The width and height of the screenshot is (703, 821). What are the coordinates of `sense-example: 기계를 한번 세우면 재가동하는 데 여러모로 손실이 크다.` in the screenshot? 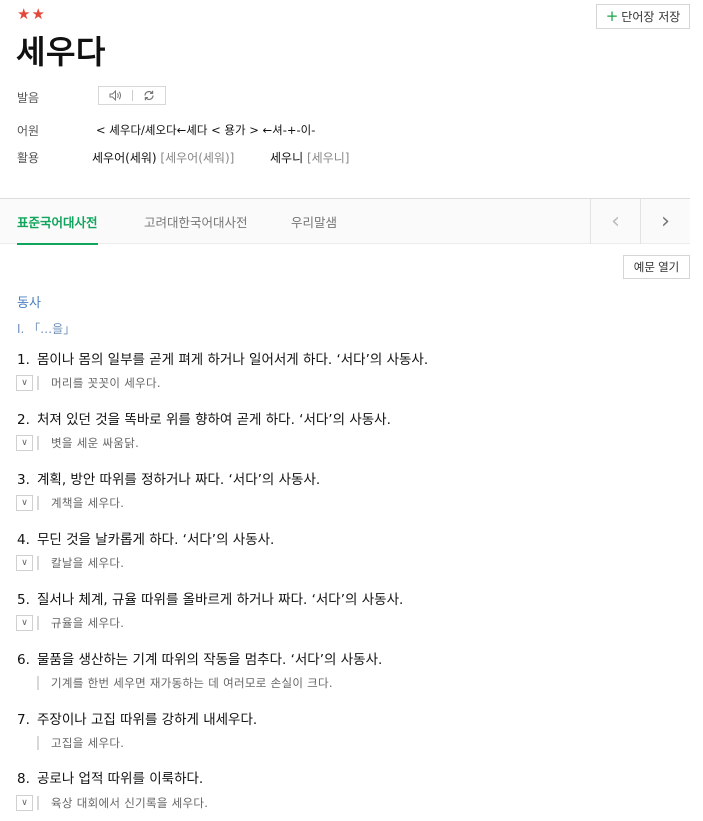 It's located at (174, 683).